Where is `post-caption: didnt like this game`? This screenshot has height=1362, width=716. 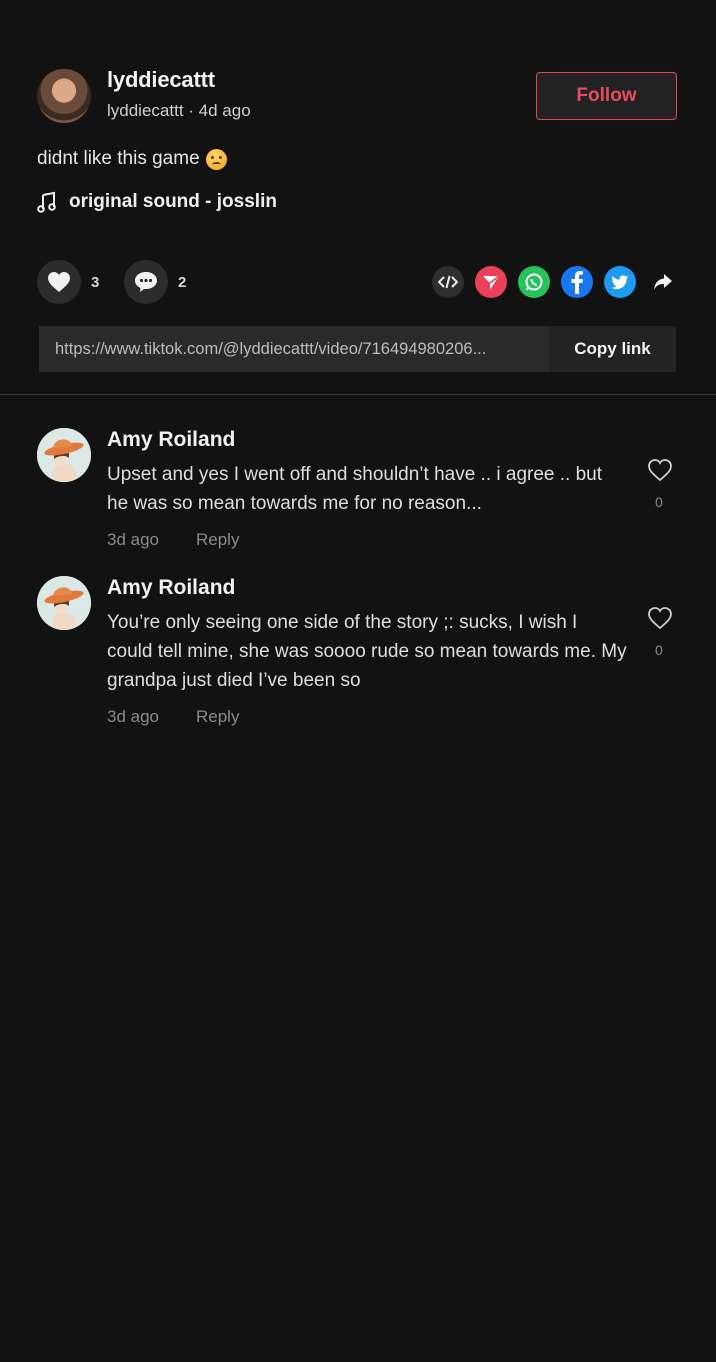 post-caption: didnt like this game is located at coordinates (132, 159).